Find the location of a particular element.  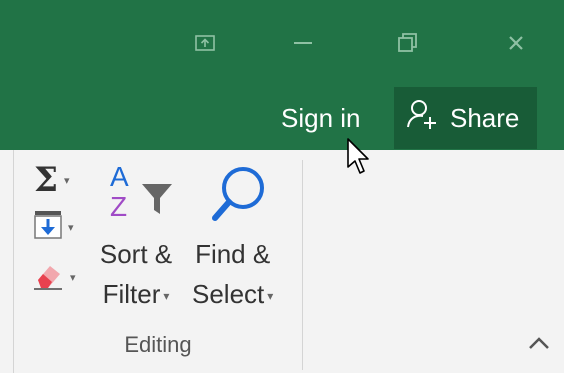

close-button is located at coordinates (516, 43).